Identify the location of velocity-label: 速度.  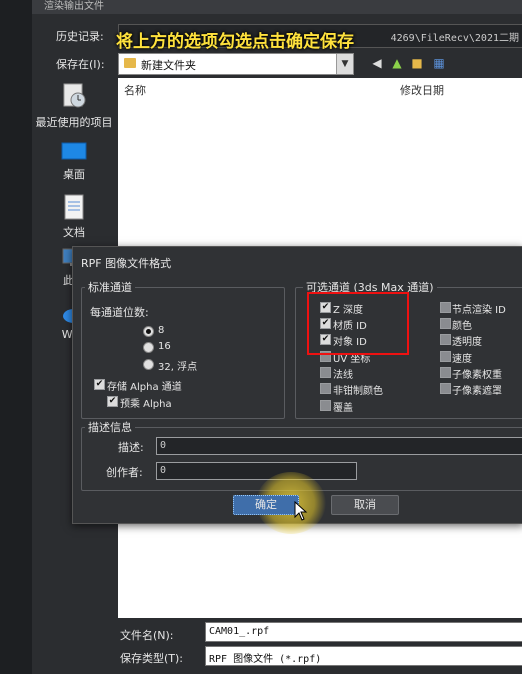
(462, 359).